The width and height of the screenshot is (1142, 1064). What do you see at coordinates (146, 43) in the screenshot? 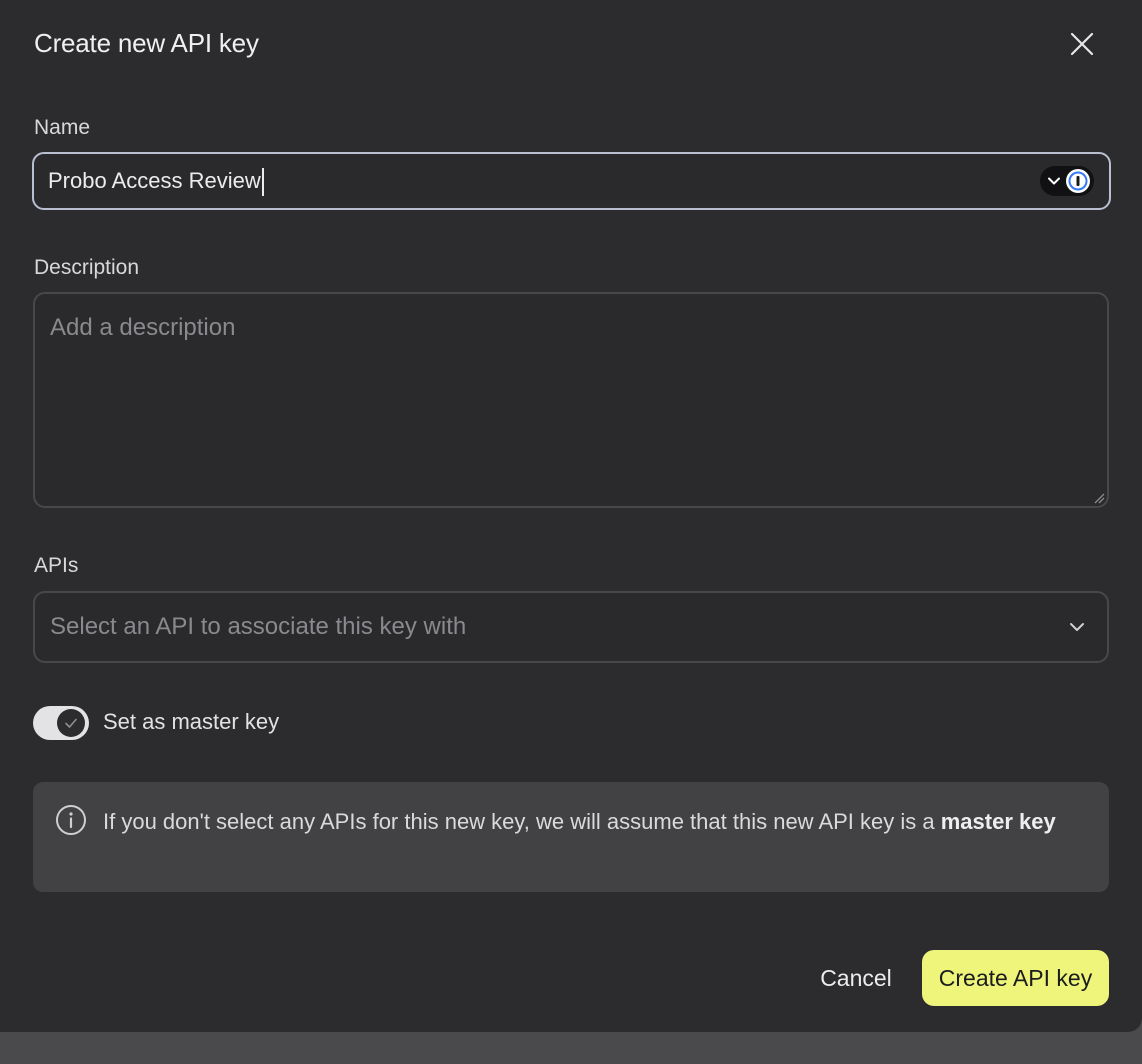
I see `dialog-title: Create new API key` at bounding box center [146, 43].